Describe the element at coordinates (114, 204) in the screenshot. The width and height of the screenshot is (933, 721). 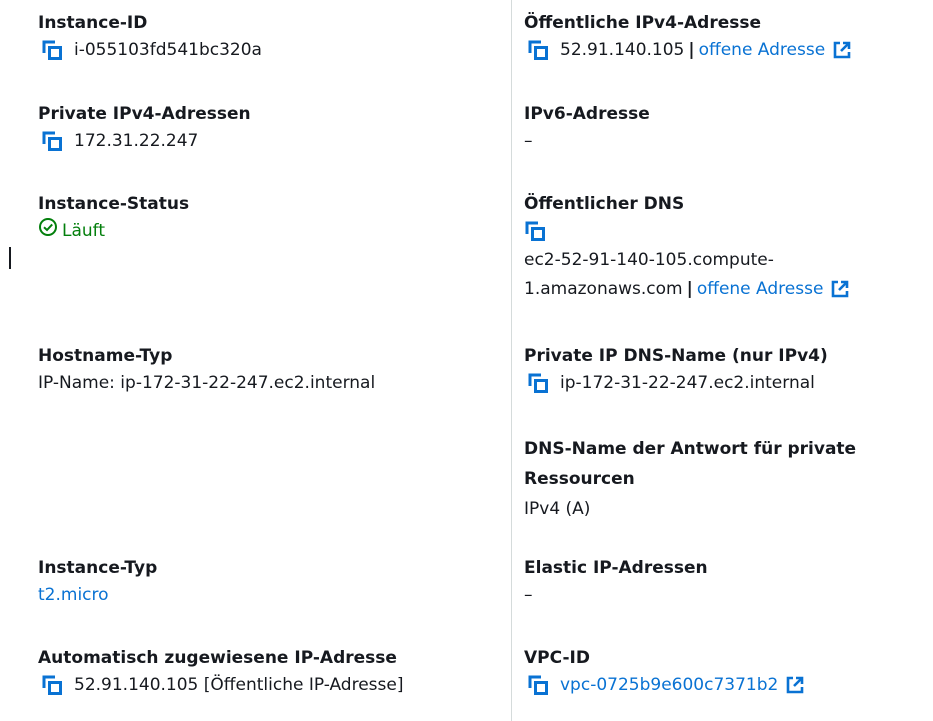
I see `field-label: Instance-Status` at that location.